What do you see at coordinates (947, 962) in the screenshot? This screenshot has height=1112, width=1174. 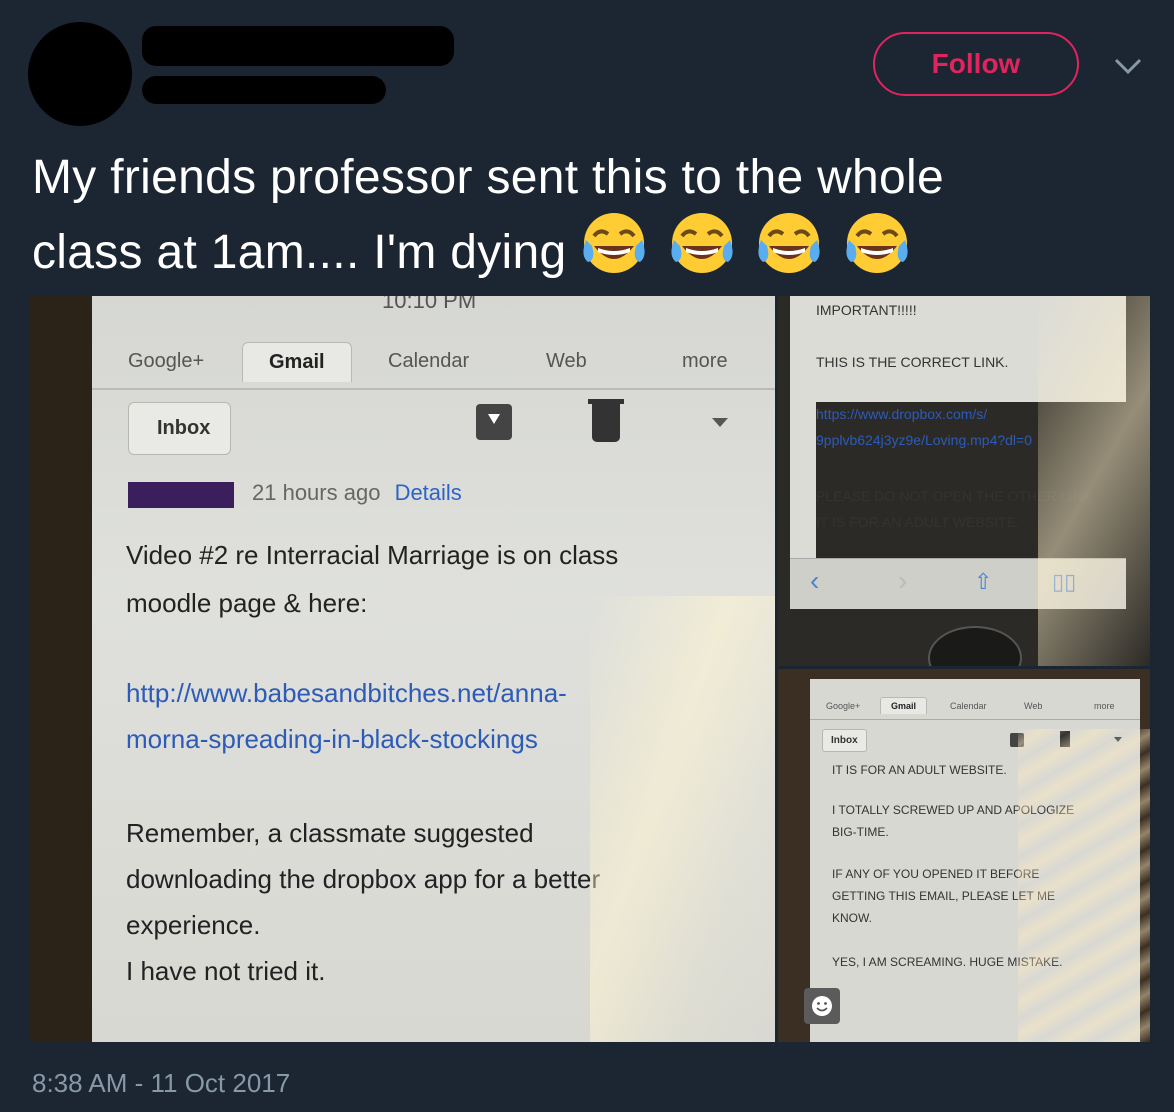 I see `email-line: YES, I AM SCREAMING. HUGE MISTAKE.` at bounding box center [947, 962].